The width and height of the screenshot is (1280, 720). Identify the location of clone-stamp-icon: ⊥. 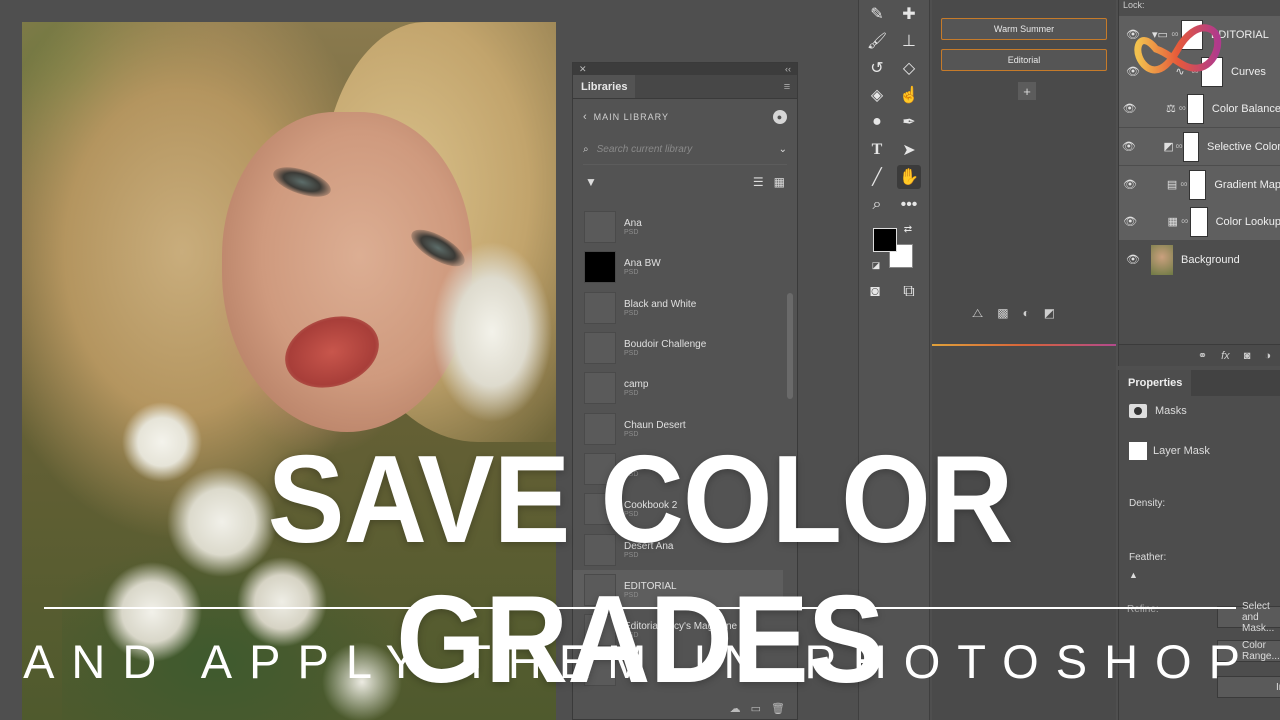
(909, 41).